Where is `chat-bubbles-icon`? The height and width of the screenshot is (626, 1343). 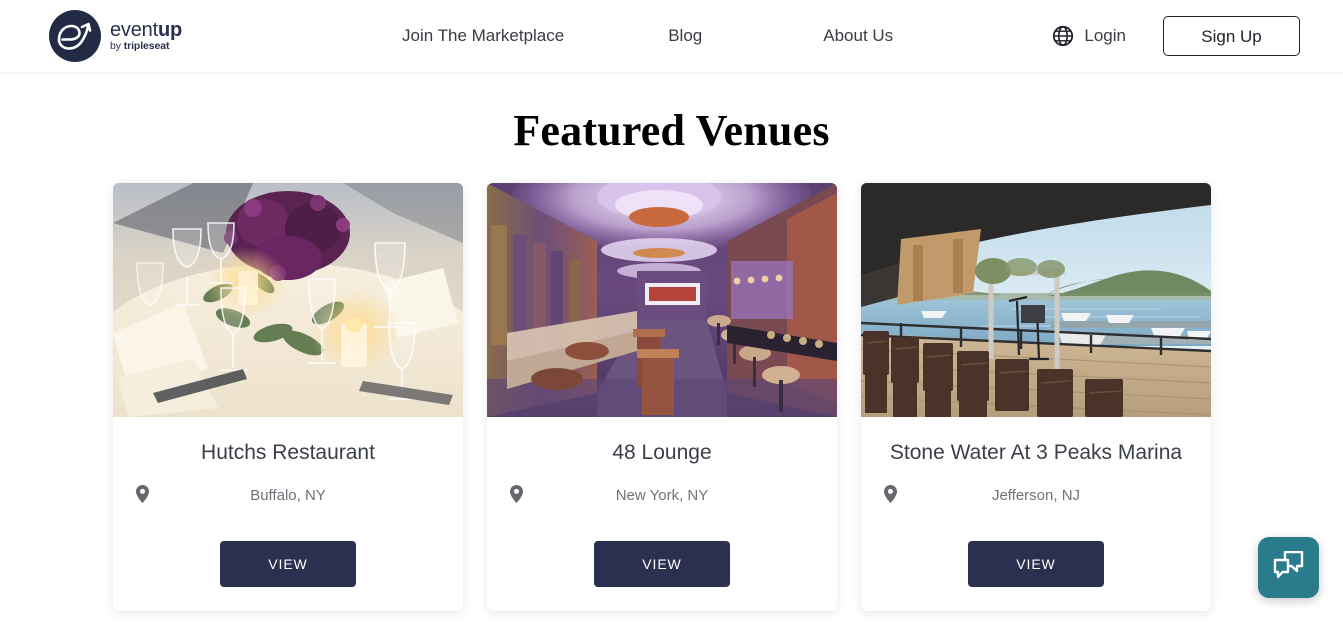
chat-bubbles-icon is located at coordinates (1288, 567).